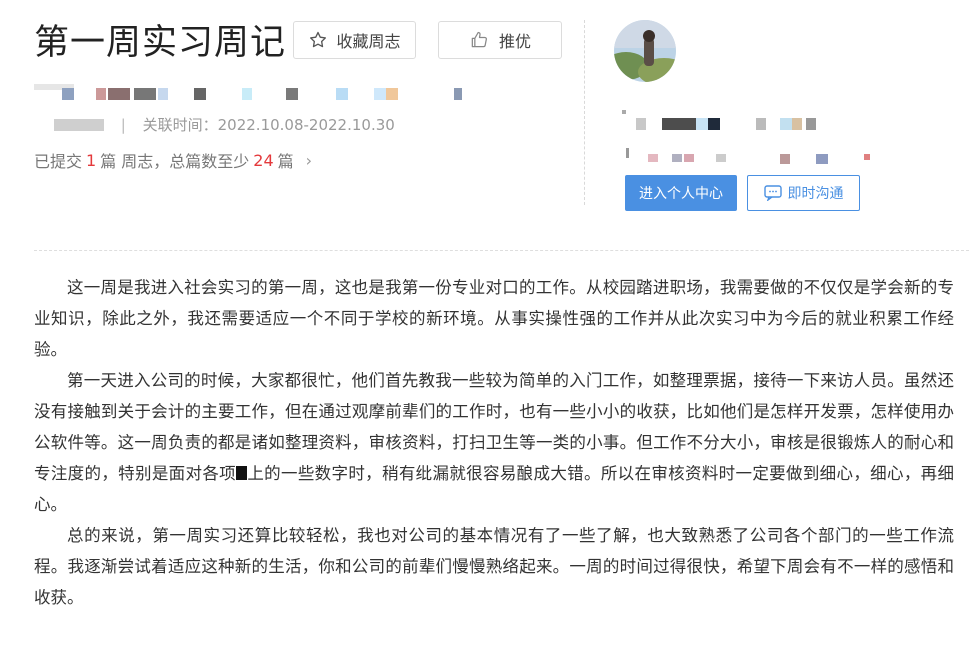 This screenshot has width=969, height=645. I want to click on favorite-button: 收藏周志, so click(354, 40).